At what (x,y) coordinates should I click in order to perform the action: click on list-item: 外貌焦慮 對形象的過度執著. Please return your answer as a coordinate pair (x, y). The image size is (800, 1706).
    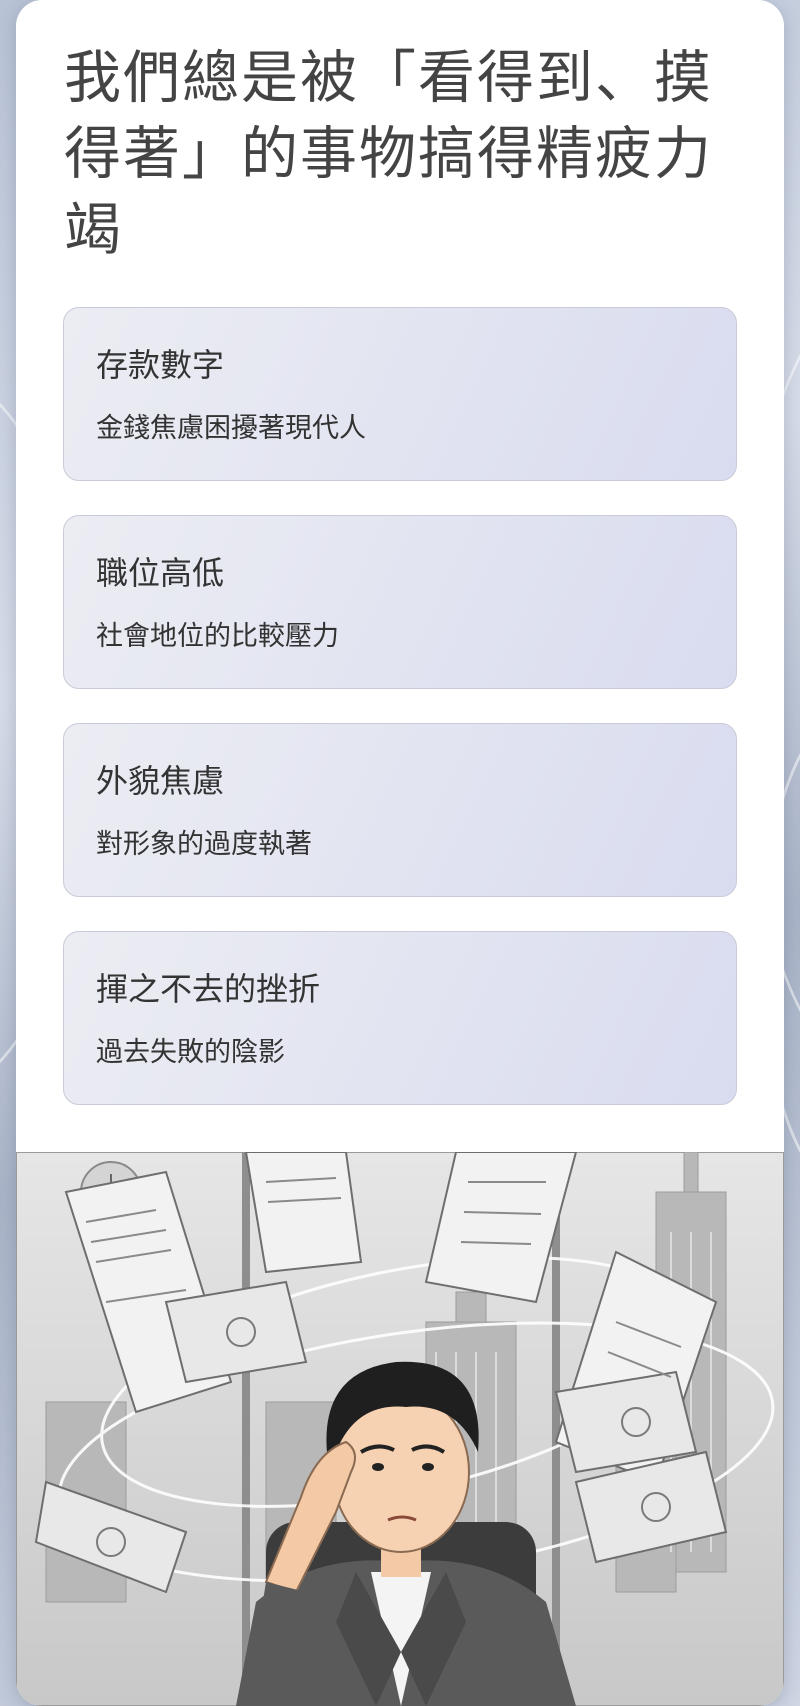
    Looking at the image, I should click on (400, 810).